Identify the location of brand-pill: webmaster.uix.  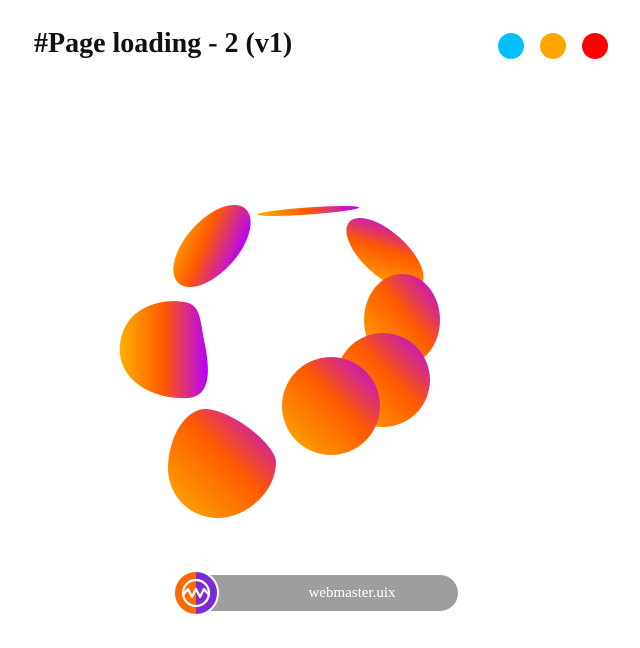
(324, 593).